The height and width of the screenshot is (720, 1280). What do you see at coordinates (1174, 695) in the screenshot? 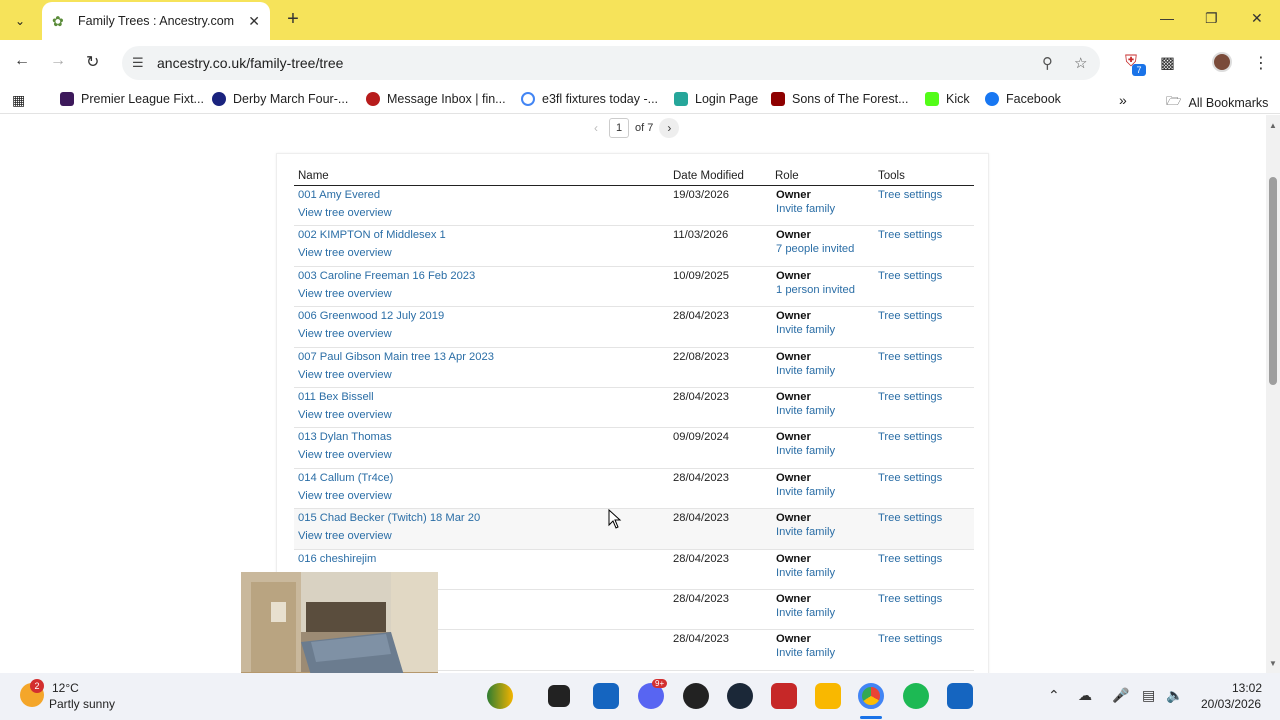
I see `volume-icon: 🔈` at bounding box center [1174, 695].